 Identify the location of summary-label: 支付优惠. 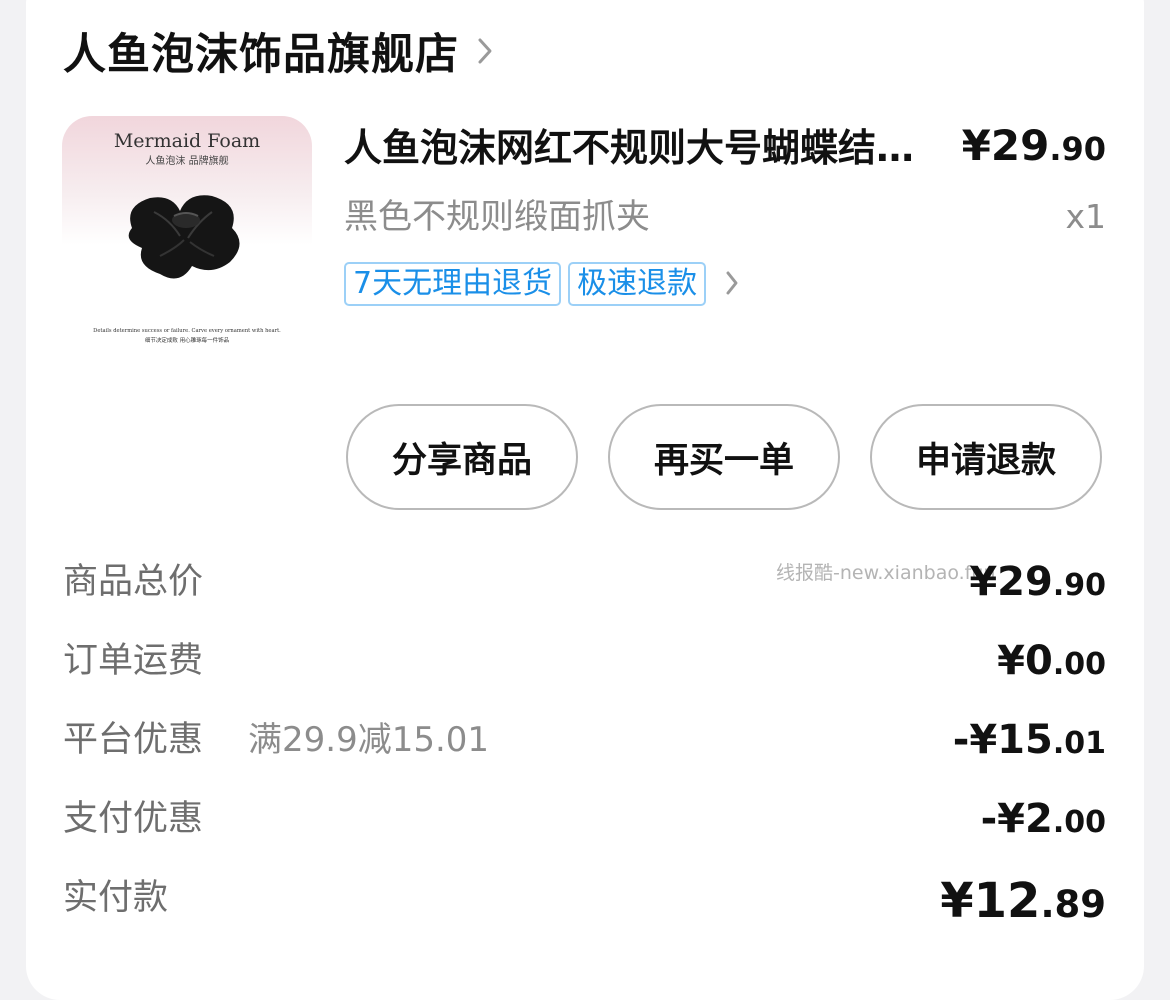
(133, 819).